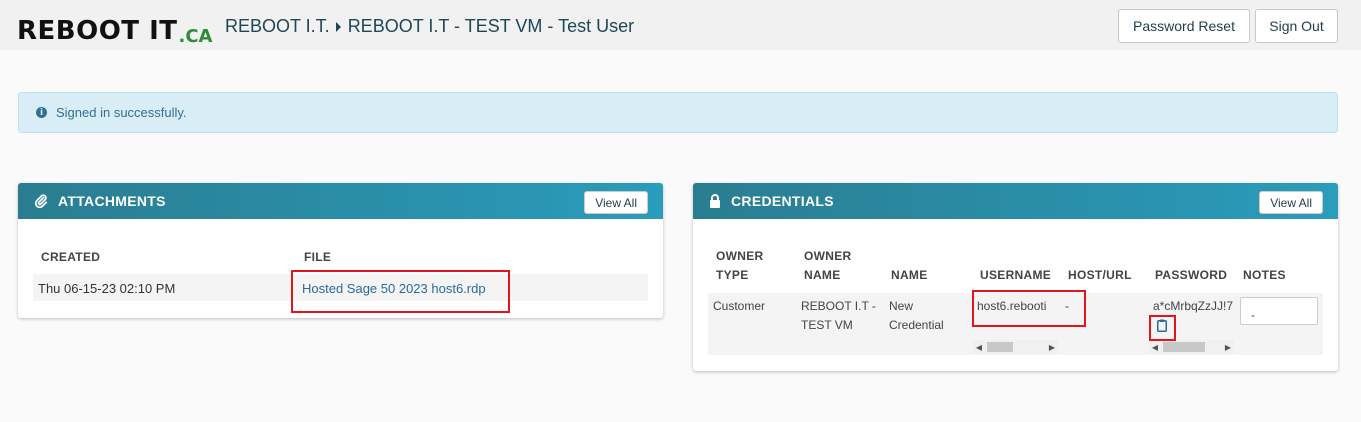 The width and height of the screenshot is (1361, 422). I want to click on owner-name-value-line1: REBOOT I.T -, so click(838, 306).